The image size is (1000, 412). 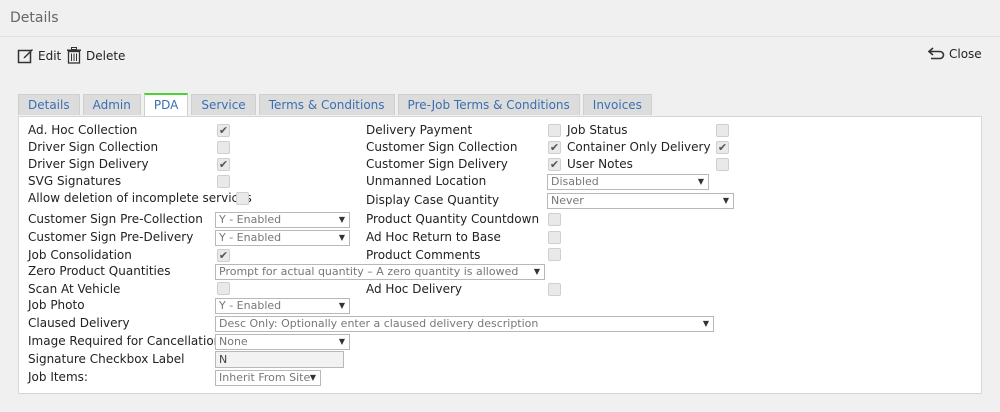 What do you see at coordinates (282, 342) in the screenshot?
I see `image-required-cancellations-select: None ▼` at bounding box center [282, 342].